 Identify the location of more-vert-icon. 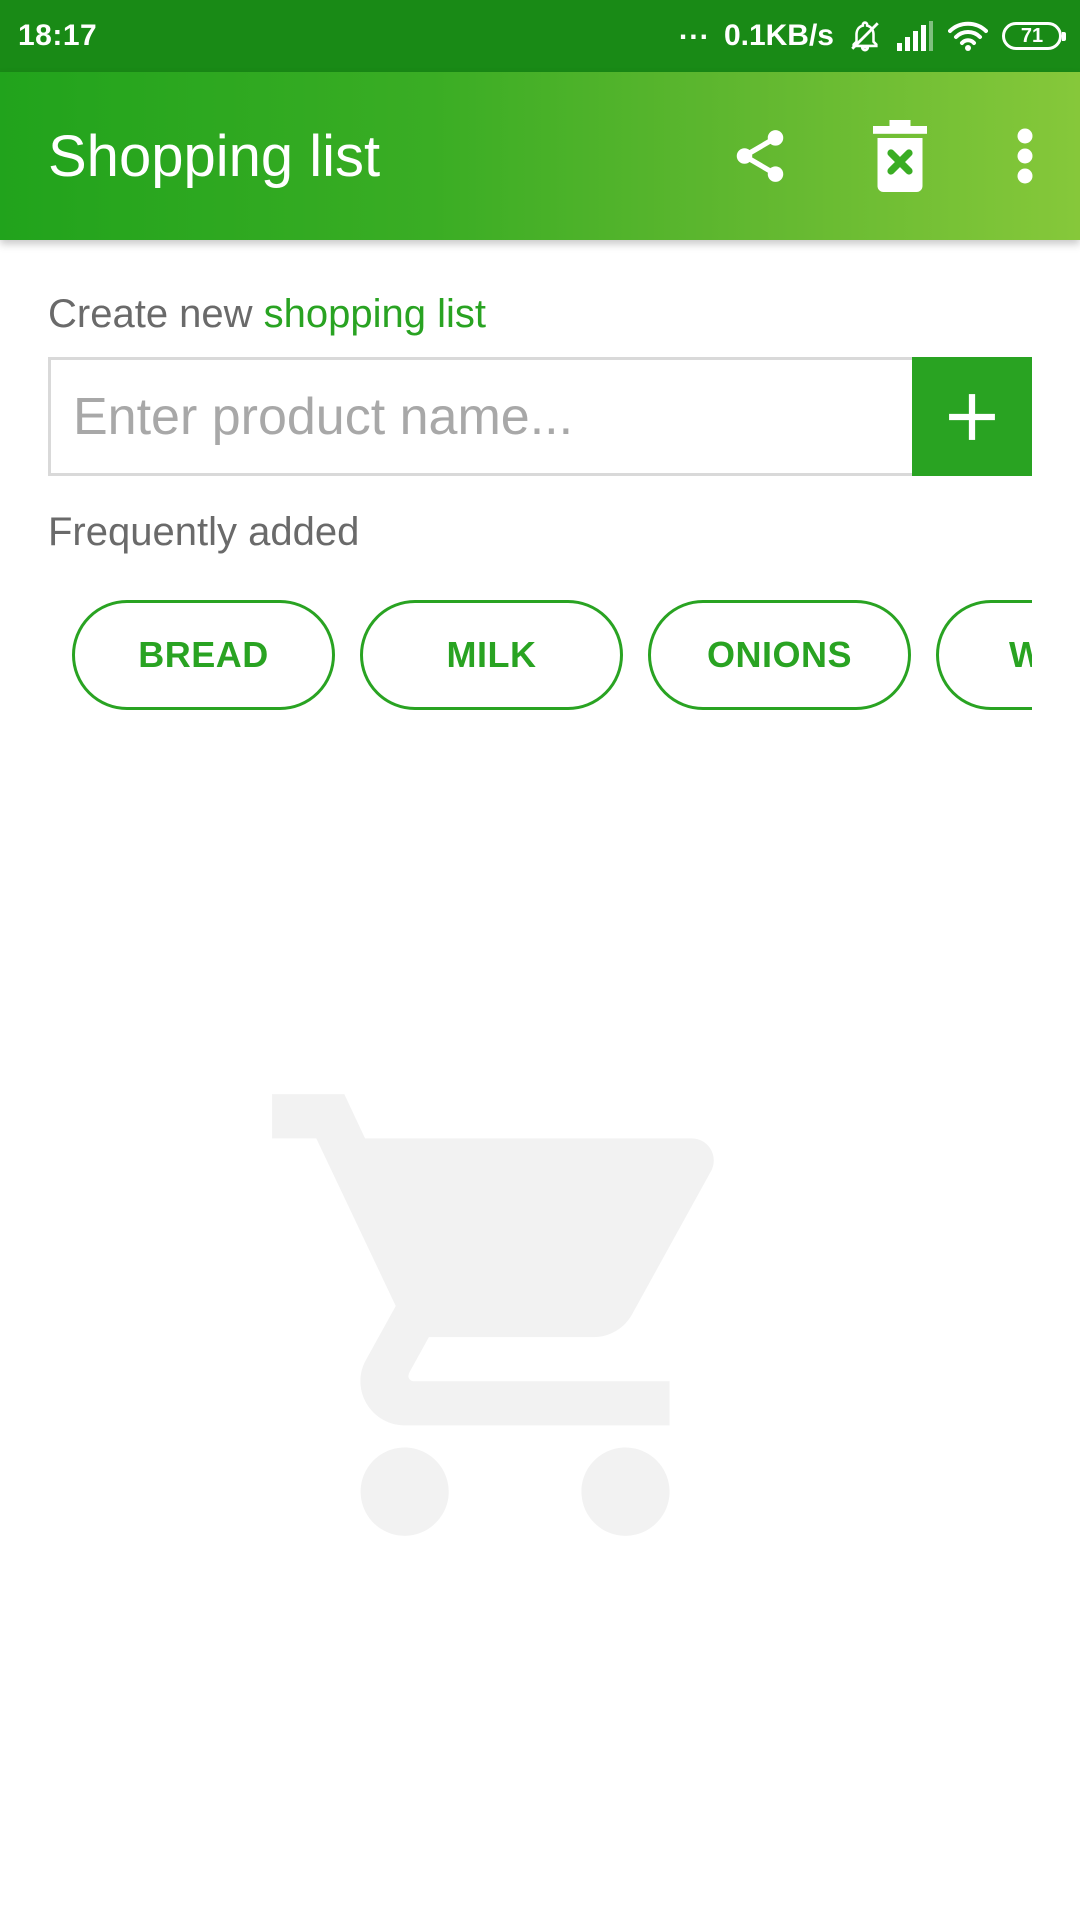
(1025, 156).